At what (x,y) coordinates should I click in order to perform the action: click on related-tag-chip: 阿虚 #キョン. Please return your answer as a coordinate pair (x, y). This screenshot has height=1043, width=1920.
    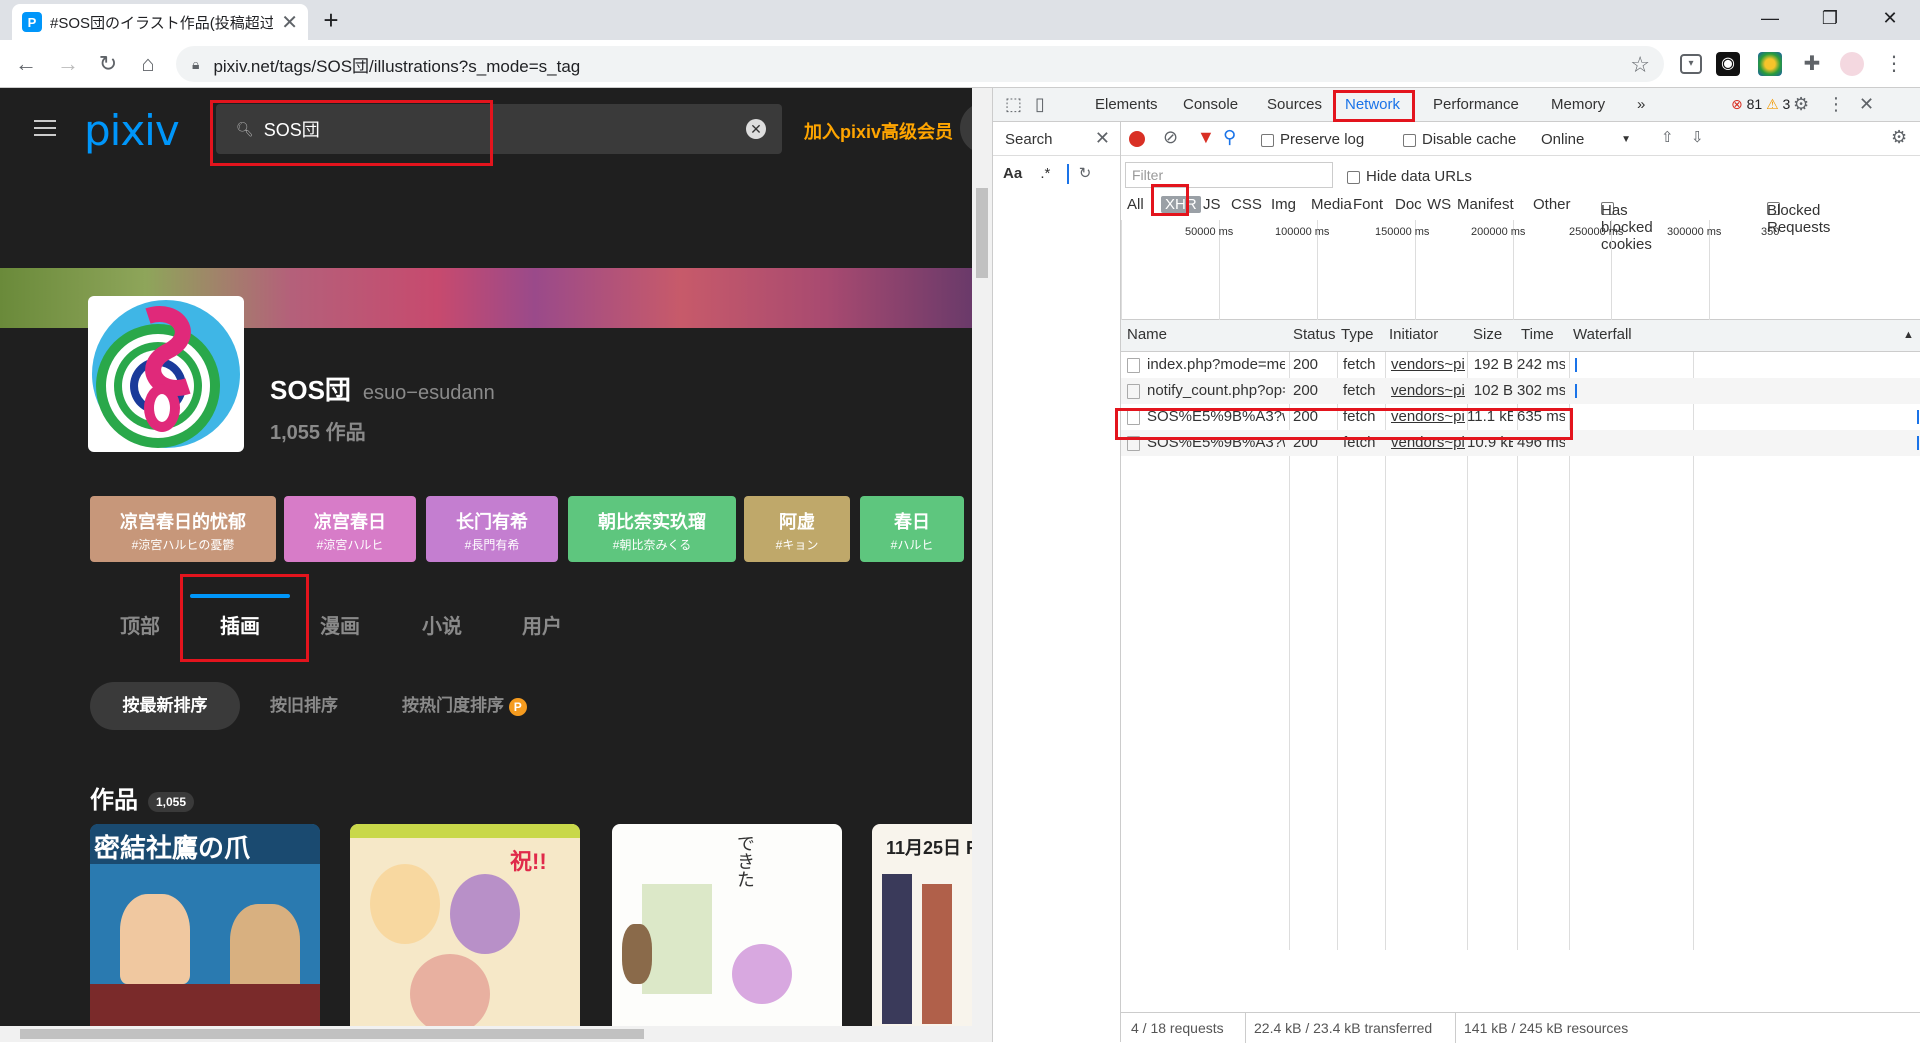
    Looking at the image, I should click on (797, 529).